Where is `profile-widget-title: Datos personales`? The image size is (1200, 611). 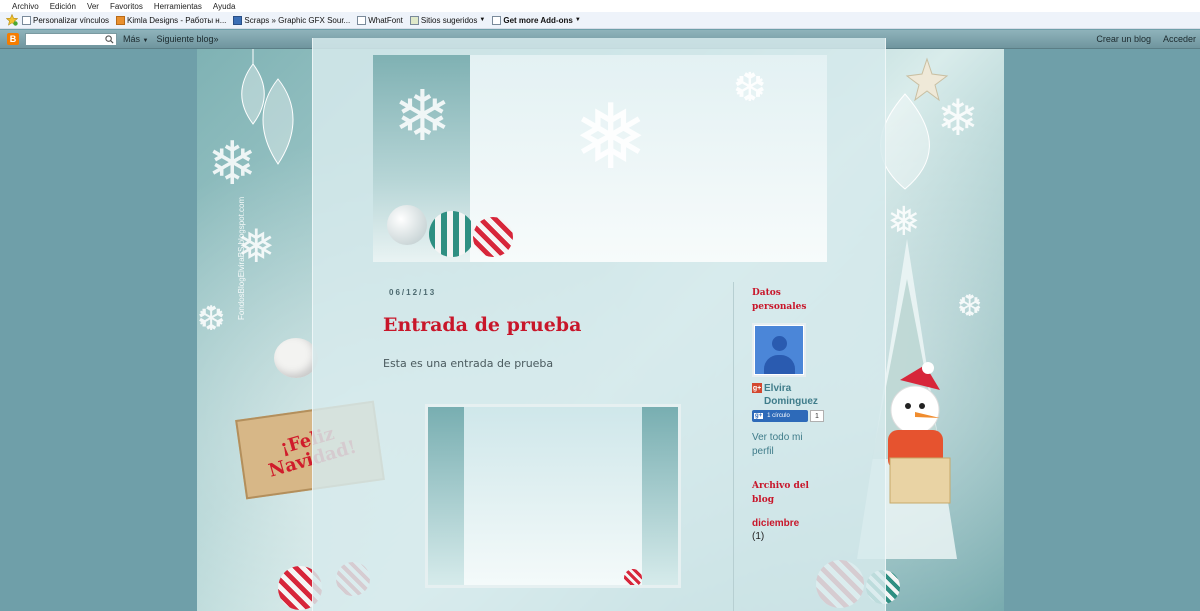 profile-widget-title: Datos personales is located at coordinates (779, 300).